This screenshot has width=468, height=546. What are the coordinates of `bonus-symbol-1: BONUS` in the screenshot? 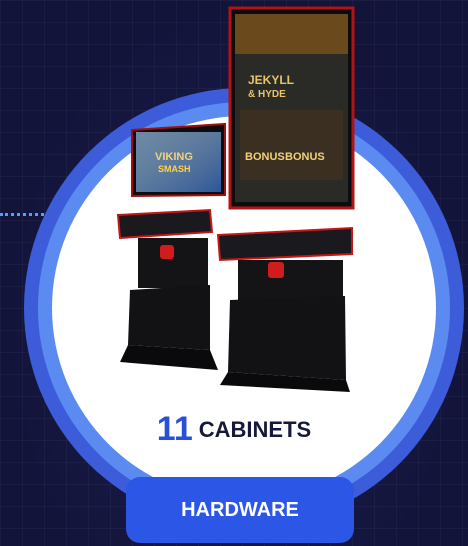 It's located at (265, 157).